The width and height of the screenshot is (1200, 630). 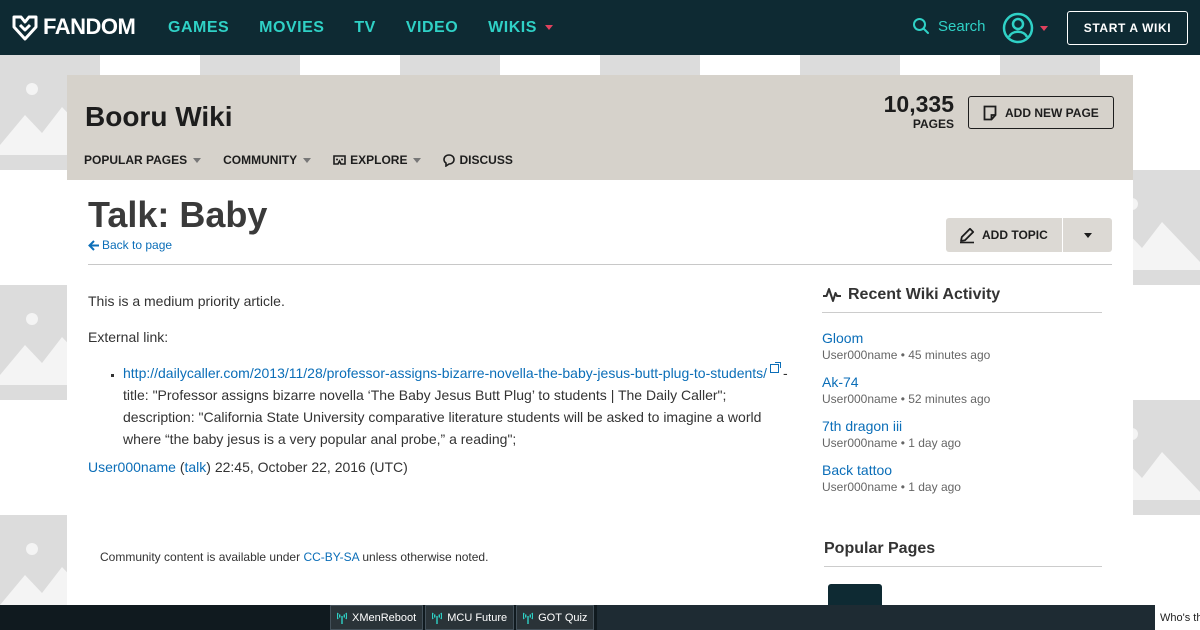 I want to click on recent-activity-title: Recent Wiki Activity, so click(x=924, y=294).